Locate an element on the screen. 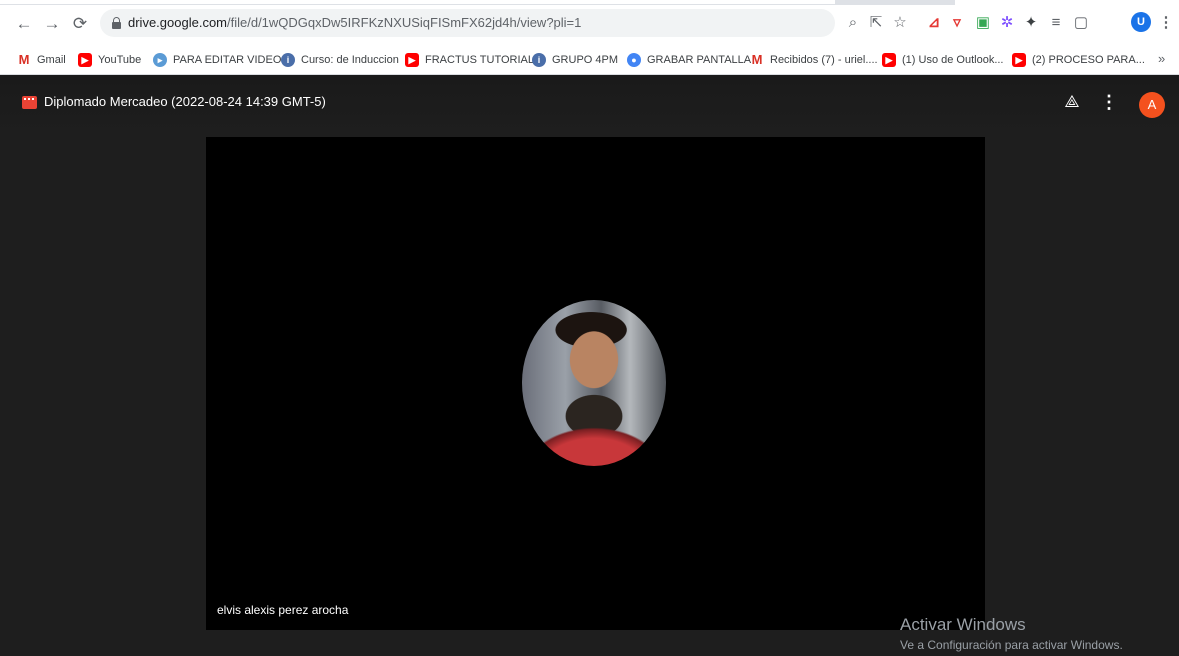 The width and height of the screenshot is (1179, 656). lock-icon is located at coordinates (116, 23).